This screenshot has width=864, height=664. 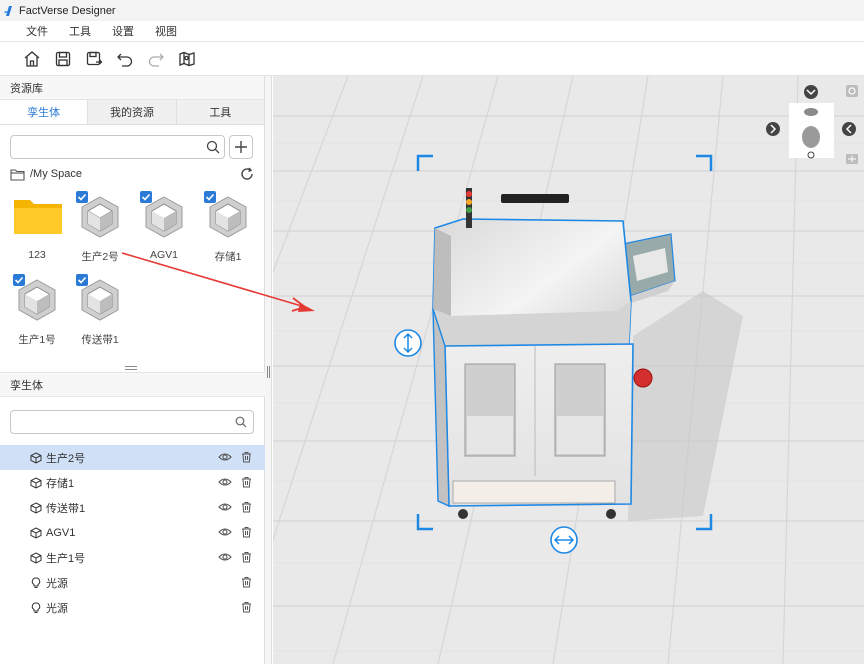 What do you see at coordinates (132, 507) in the screenshot?
I see `tree-item: 传送带1` at bounding box center [132, 507].